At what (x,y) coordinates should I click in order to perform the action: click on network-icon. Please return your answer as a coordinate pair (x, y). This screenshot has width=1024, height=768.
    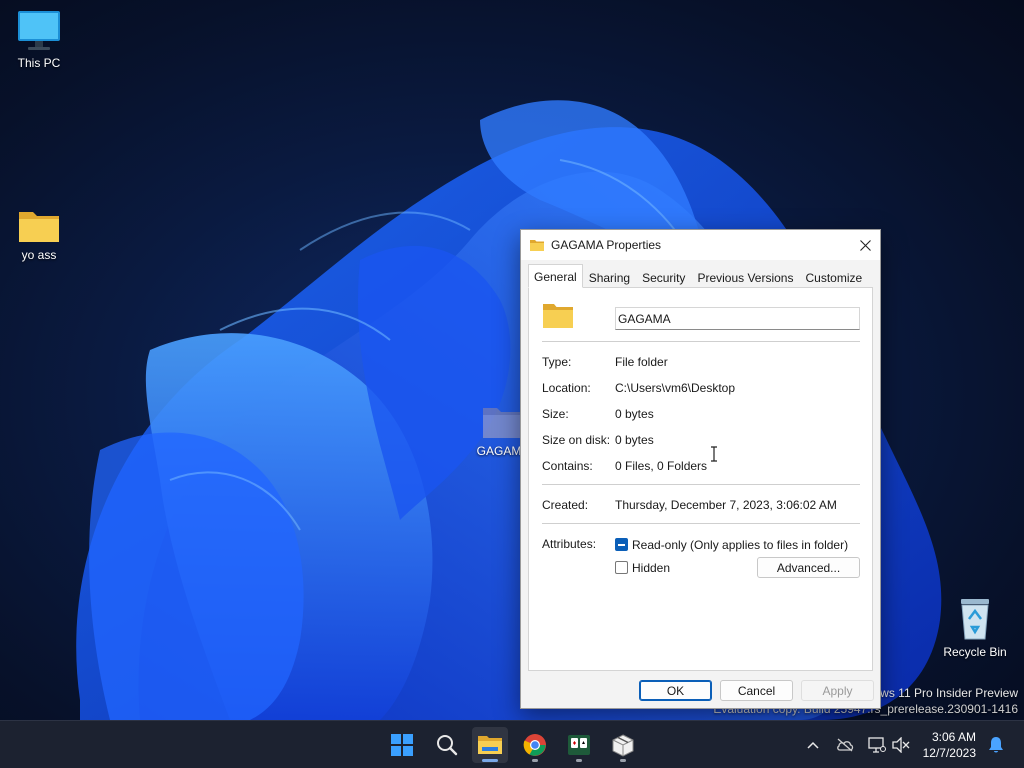
    Looking at the image, I should click on (877, 745).